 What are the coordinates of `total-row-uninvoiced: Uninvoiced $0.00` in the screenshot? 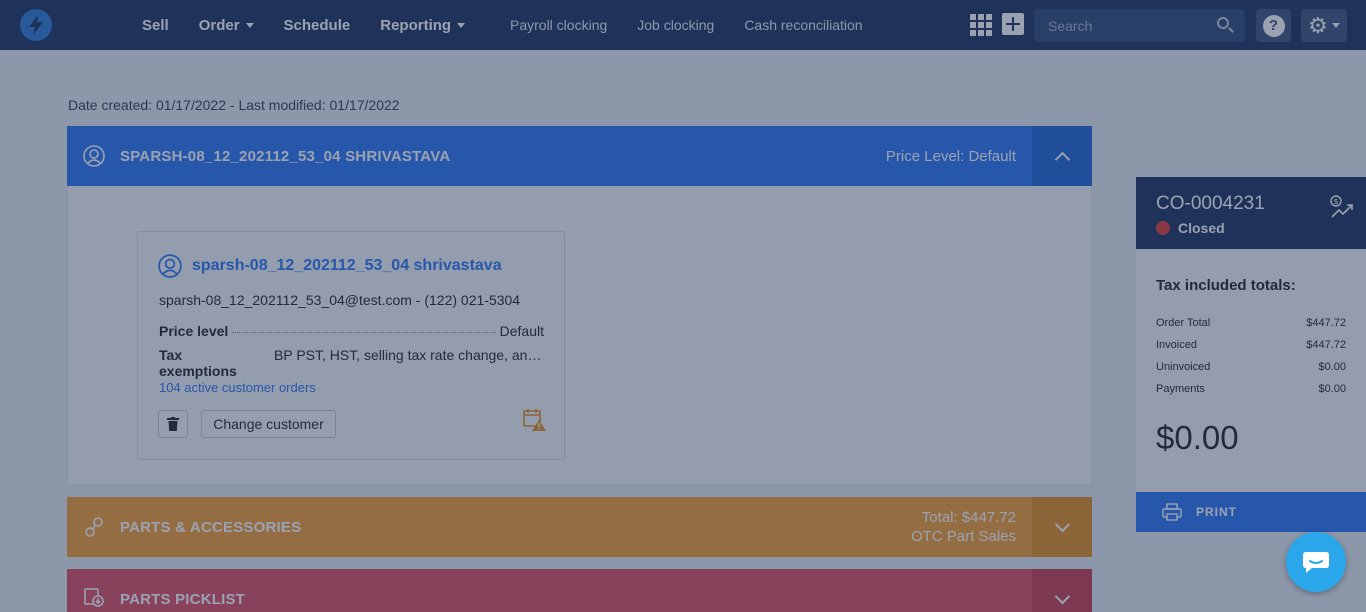 It's located at (1251, 367).